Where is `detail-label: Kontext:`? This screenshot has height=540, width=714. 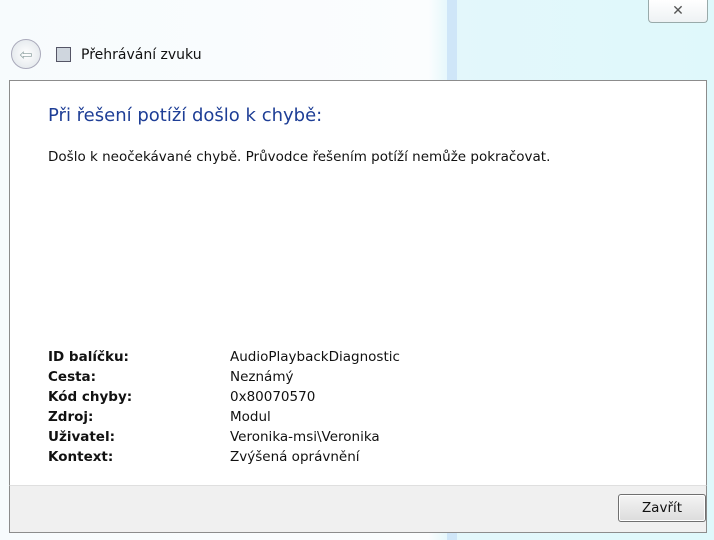
detail-label: Kontext: is located at coordinates (81, 457).